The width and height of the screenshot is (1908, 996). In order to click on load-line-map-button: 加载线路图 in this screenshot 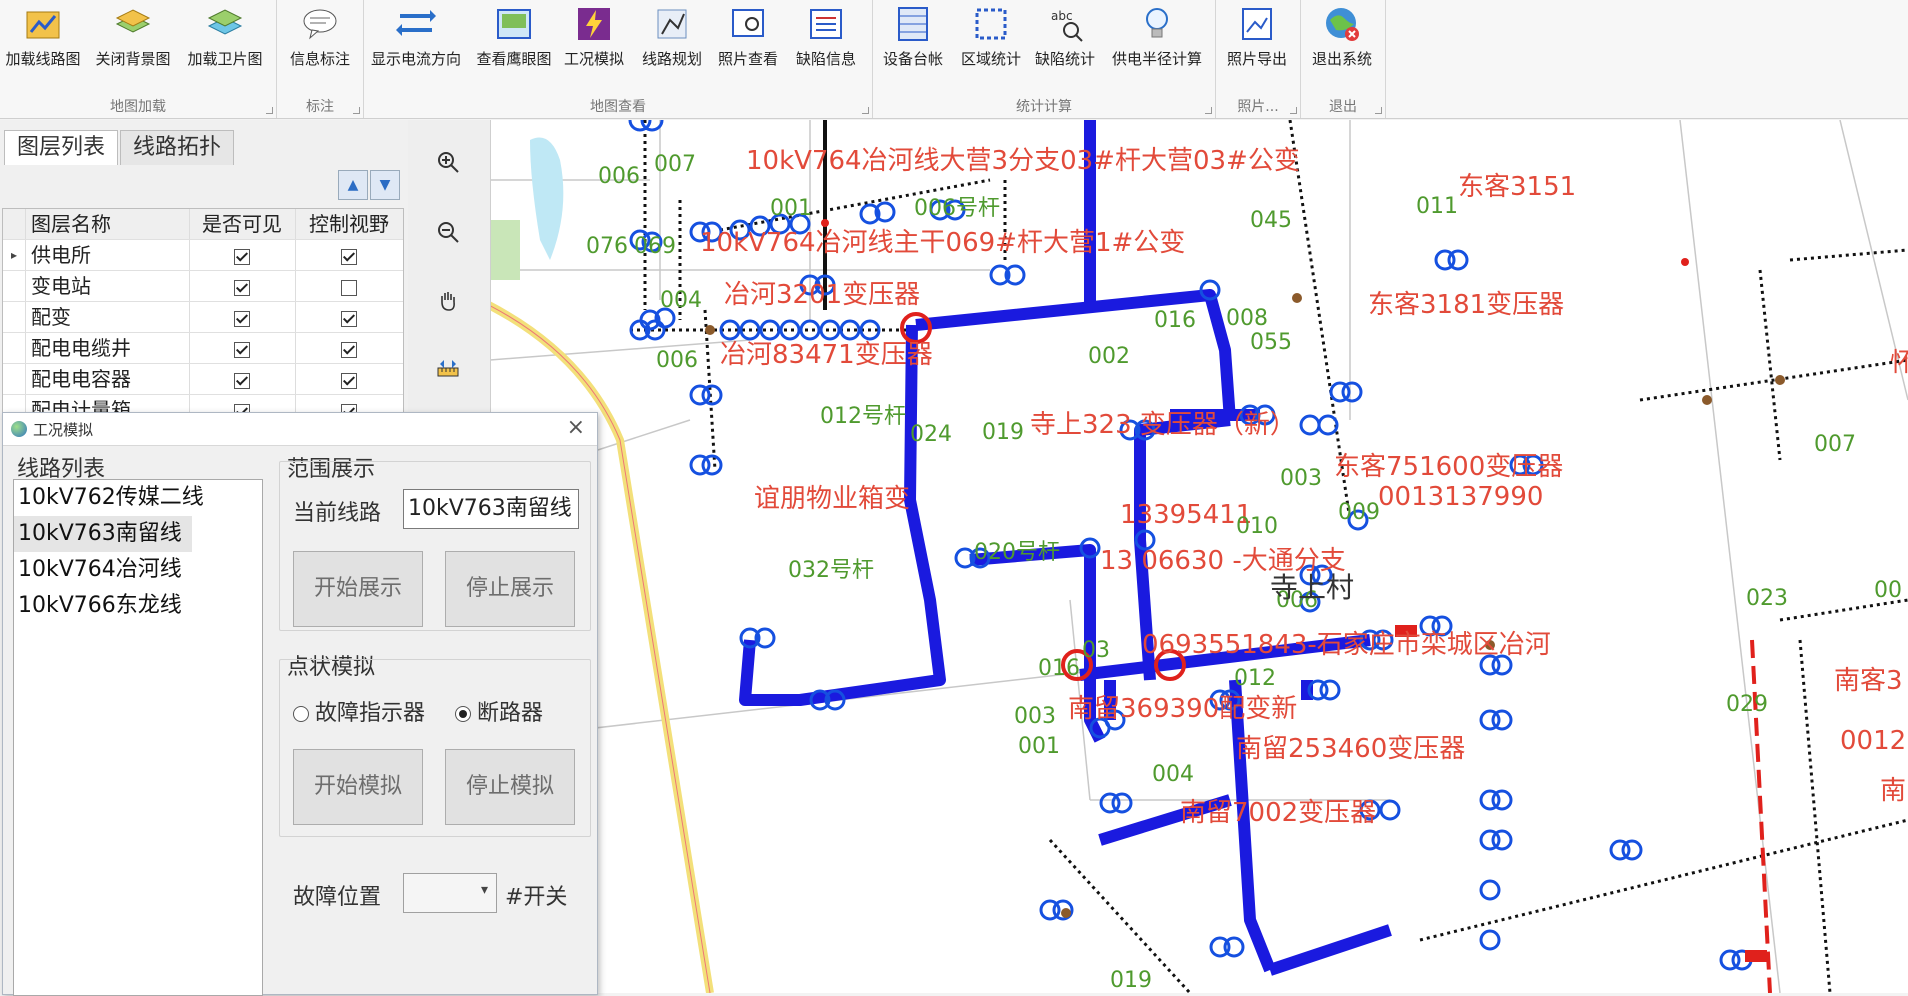, I will do `click(43, 36)`.